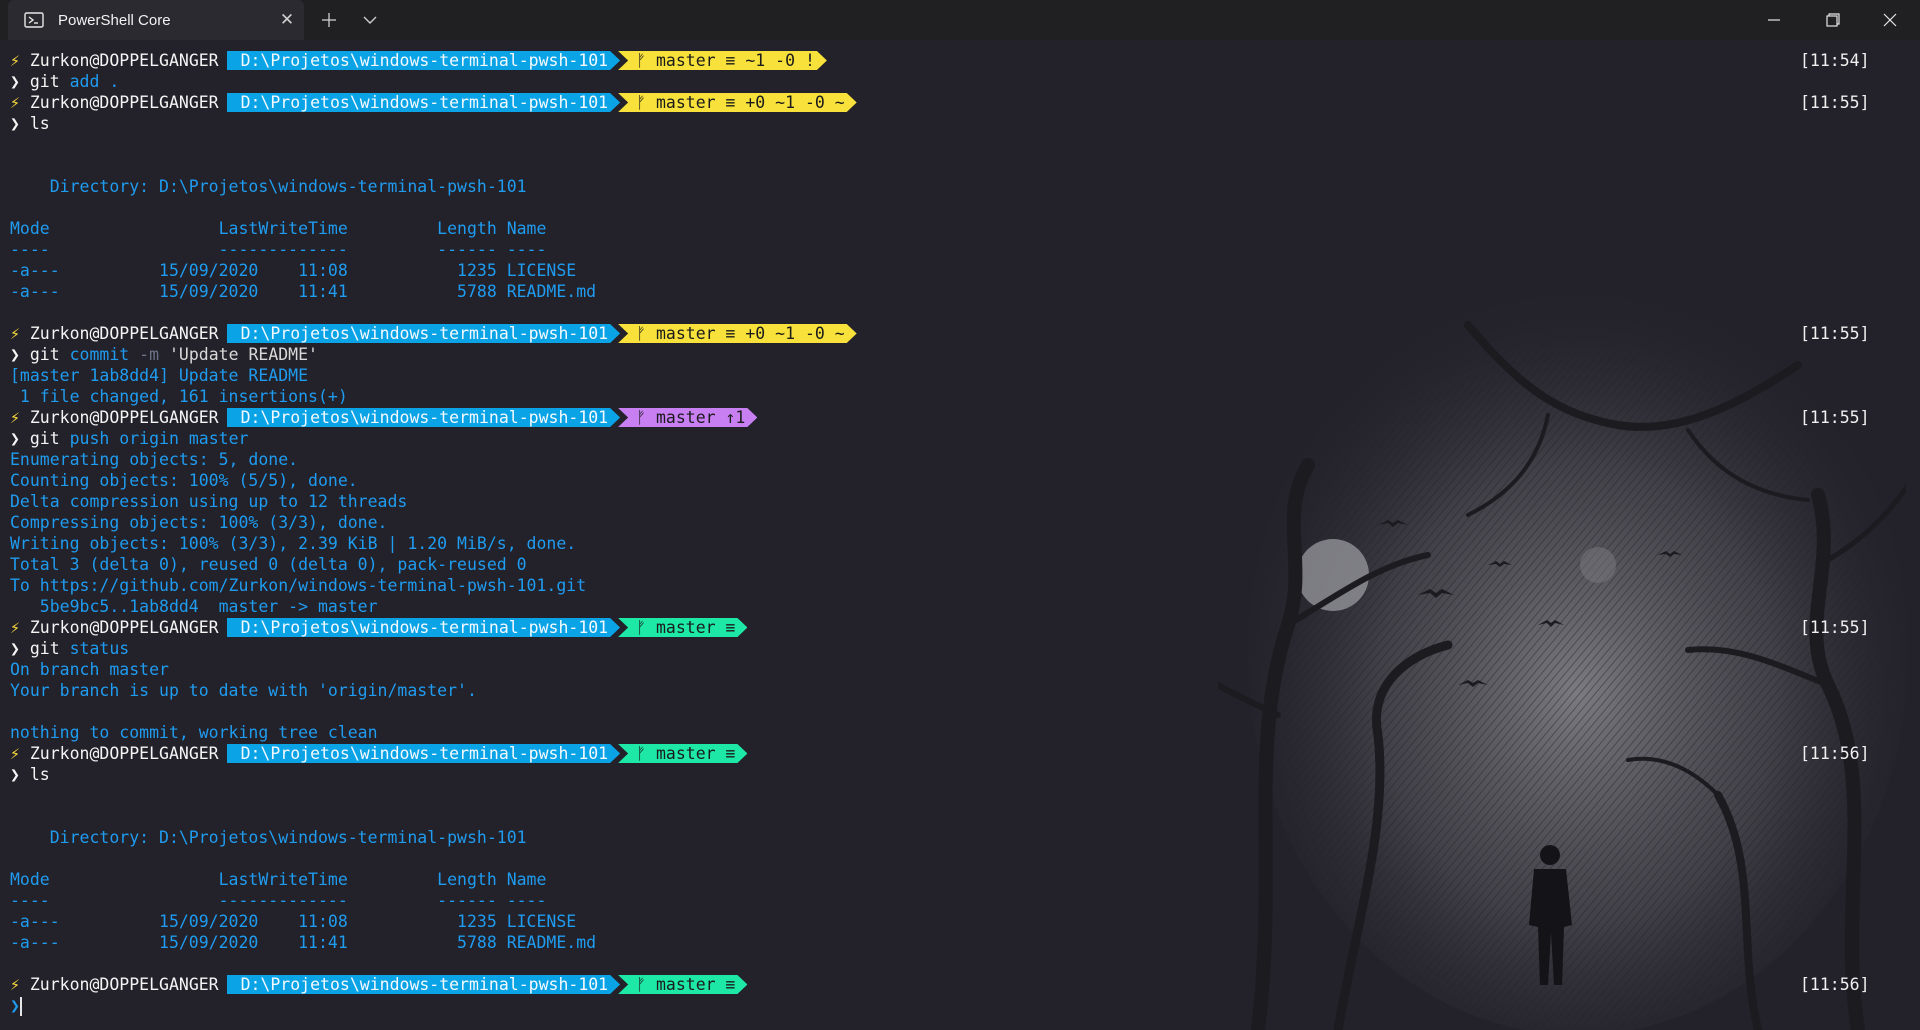 The height and width of the screenshot is (1030, 1920). What do you see at coordinates (89, 669) in the screenshot?
I see `output-text: On branch master` at bounding box center [89, 669].